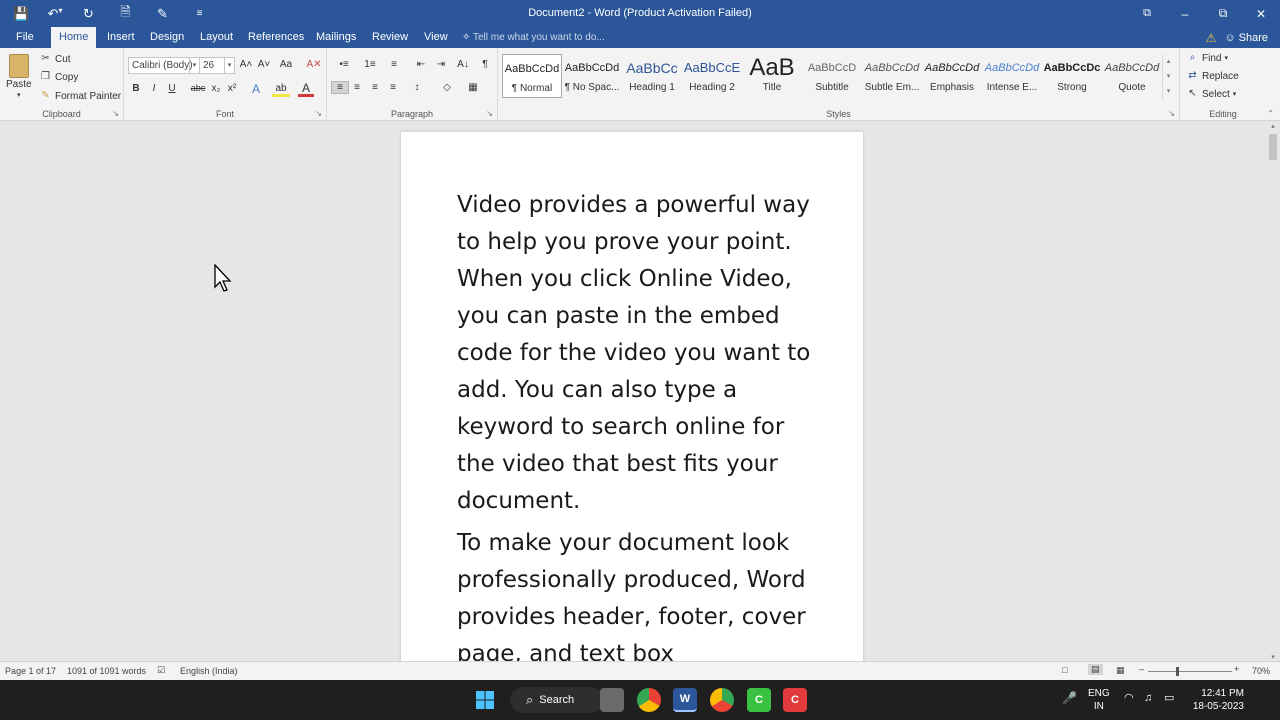 The image size is (1280, 720). I want to click on underline-button: U, so click(172, 88).